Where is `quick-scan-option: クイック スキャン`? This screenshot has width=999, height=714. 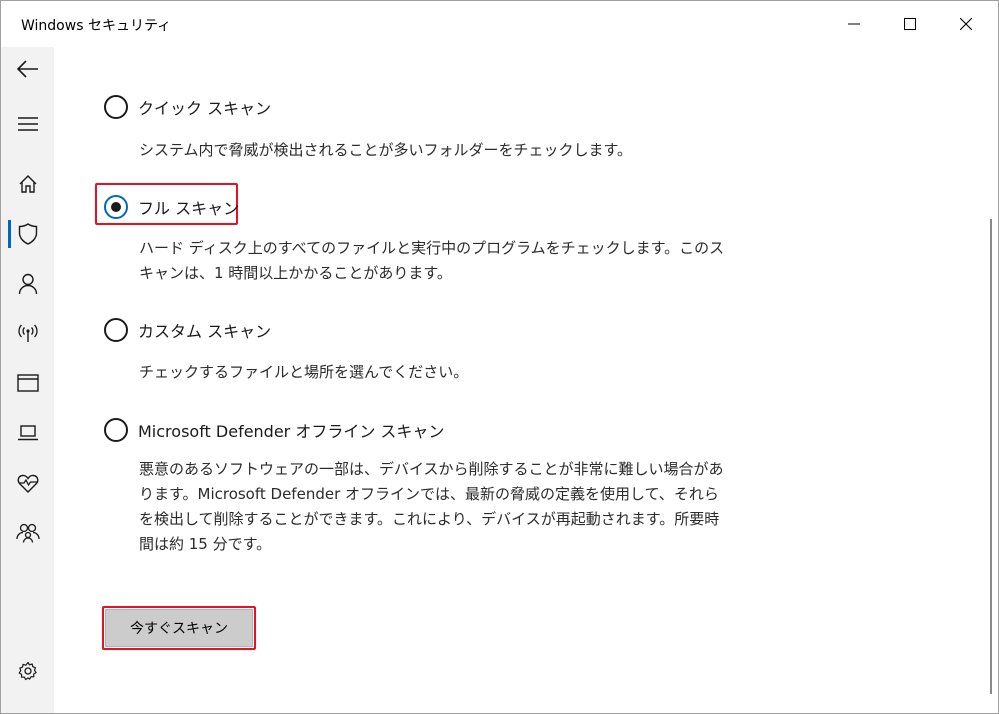 quick-scan-option: クイック スキャン is located at coordinates (187, 107).